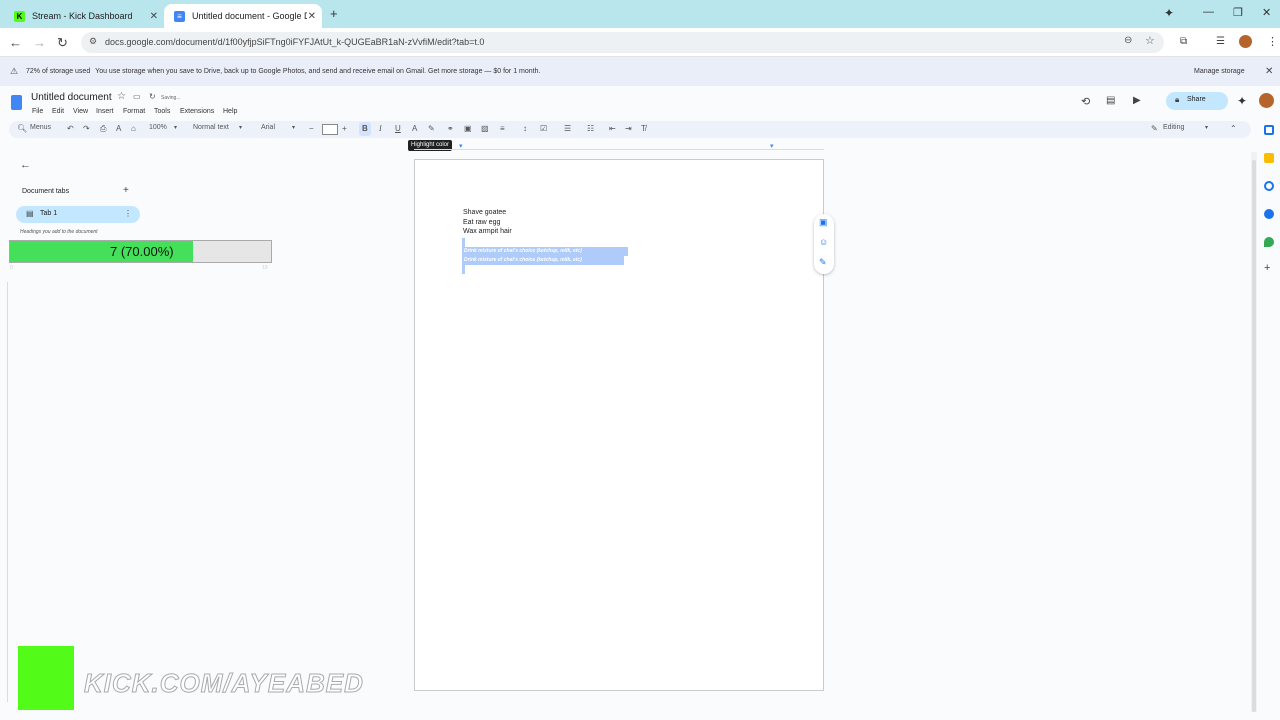 The height and width of the screenshot is (720, 1280). What do you see at coordinates (1137, 100) in the screenshot?
I see `meet-icon: ▶` at bounding box center [1137, 100].